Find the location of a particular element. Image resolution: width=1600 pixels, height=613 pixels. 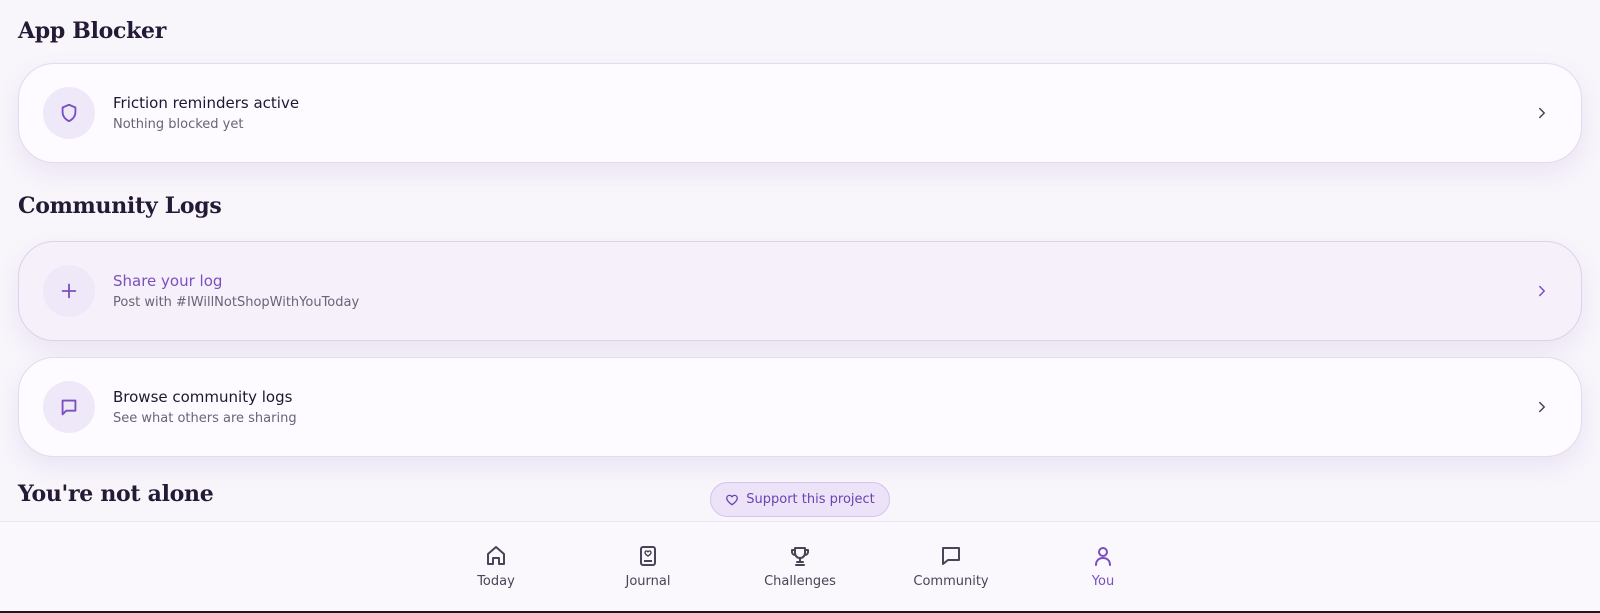

journal-icon is located at coordinates (648, 556).